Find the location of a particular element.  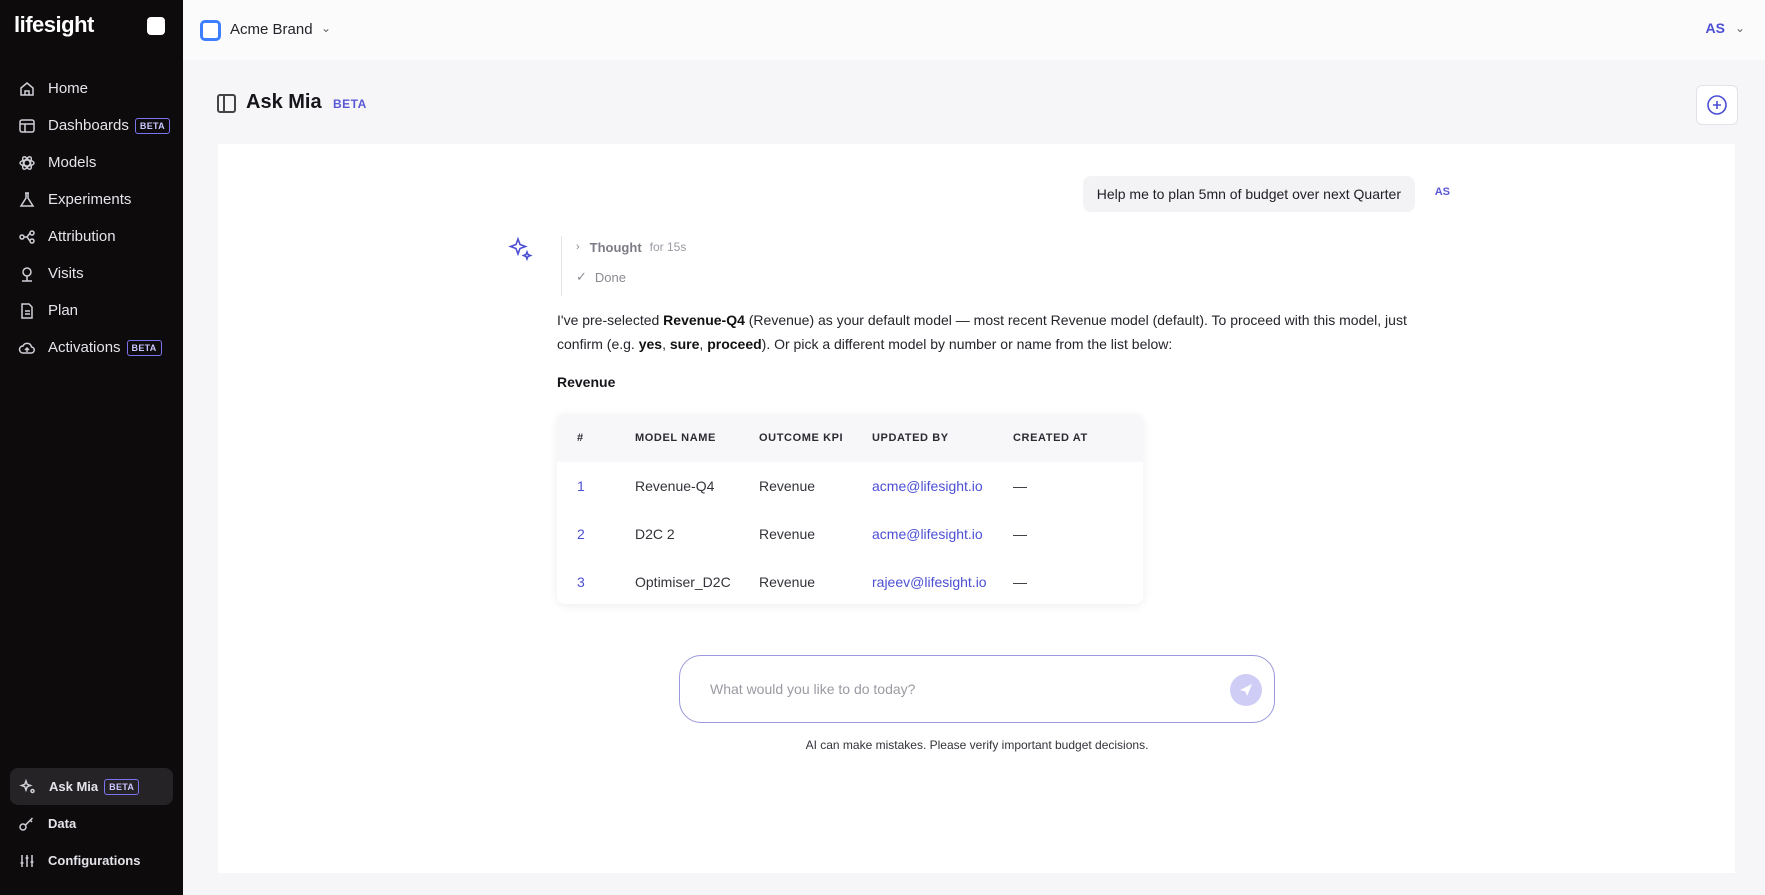

table-row: 2 D2C 2 Revenue acme@lifesight.io — is located at coordinates (850, 534).